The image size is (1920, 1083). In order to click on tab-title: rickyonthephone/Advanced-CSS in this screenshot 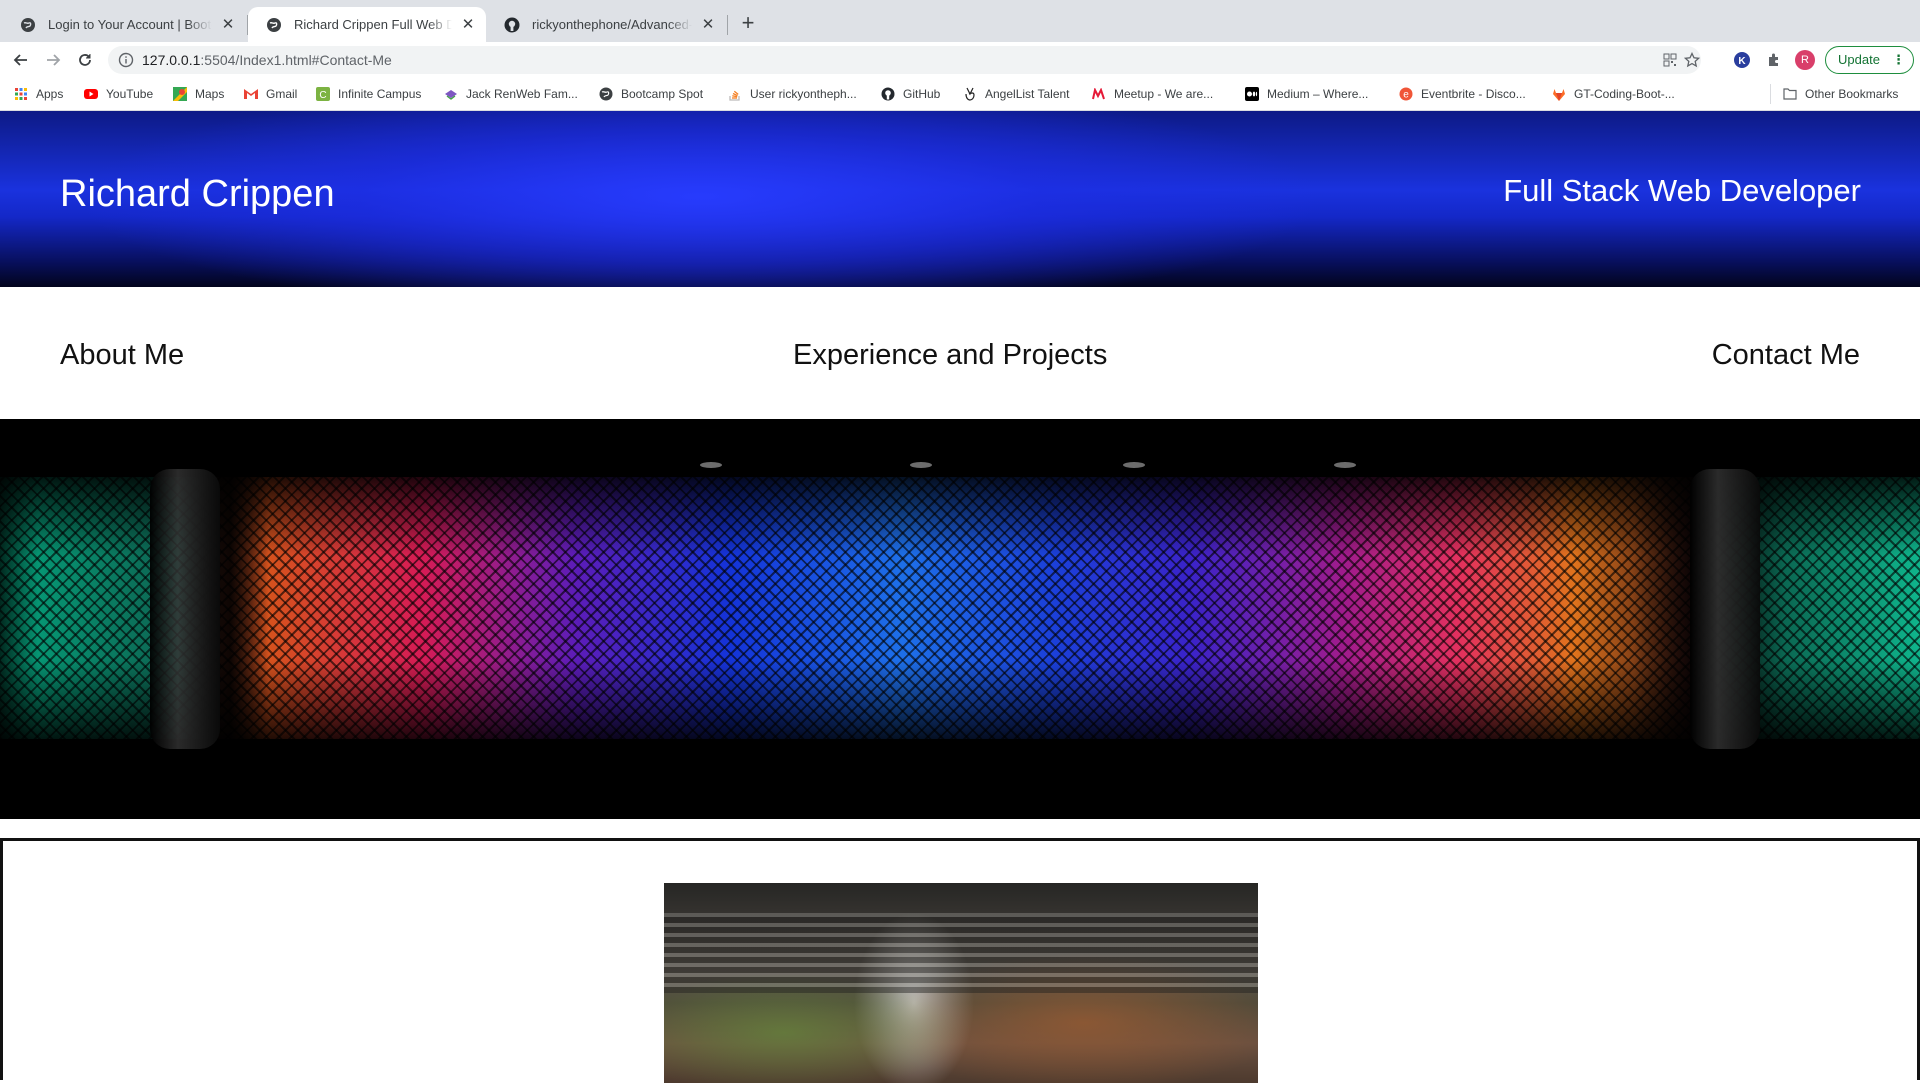, I will do `click(612, 24)`.